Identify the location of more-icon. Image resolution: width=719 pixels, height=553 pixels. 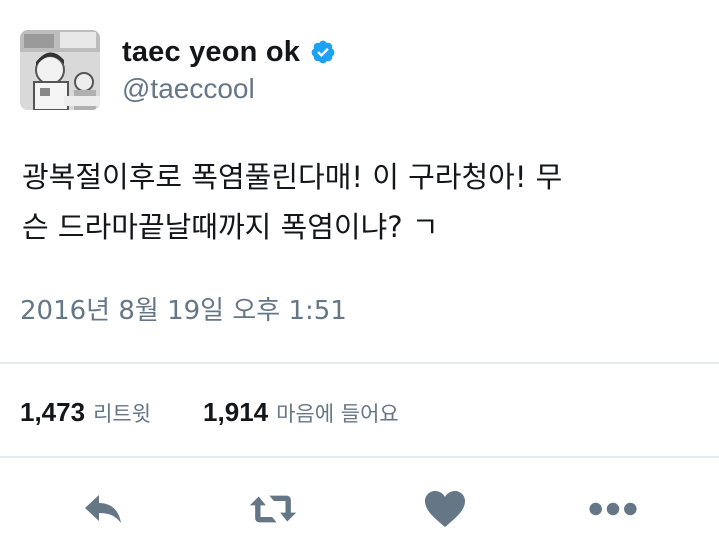
(613, 509).